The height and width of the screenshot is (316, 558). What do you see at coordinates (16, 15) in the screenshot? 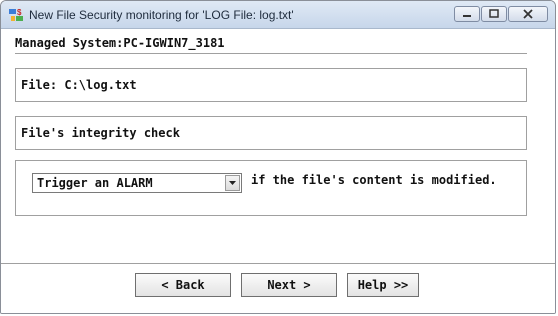
I see `app-icon: $` at bounding box center [16, 15].